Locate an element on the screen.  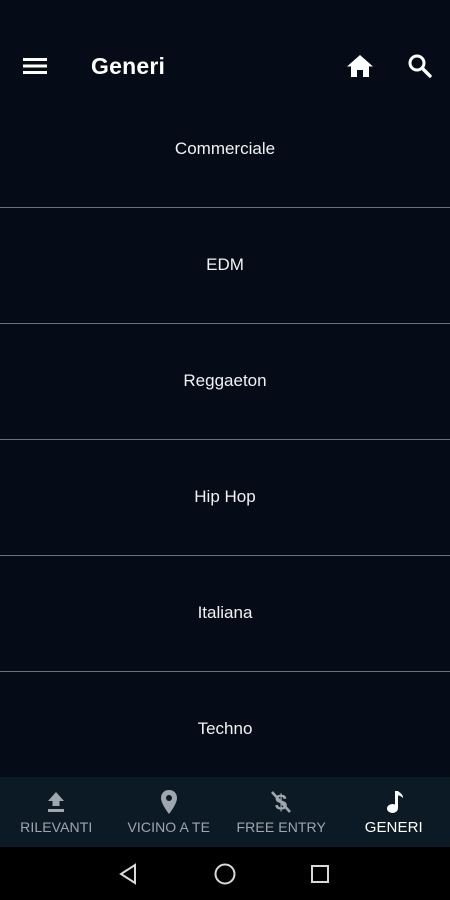
tab-label: VICINO A TE is located at coordinates (169, 827).